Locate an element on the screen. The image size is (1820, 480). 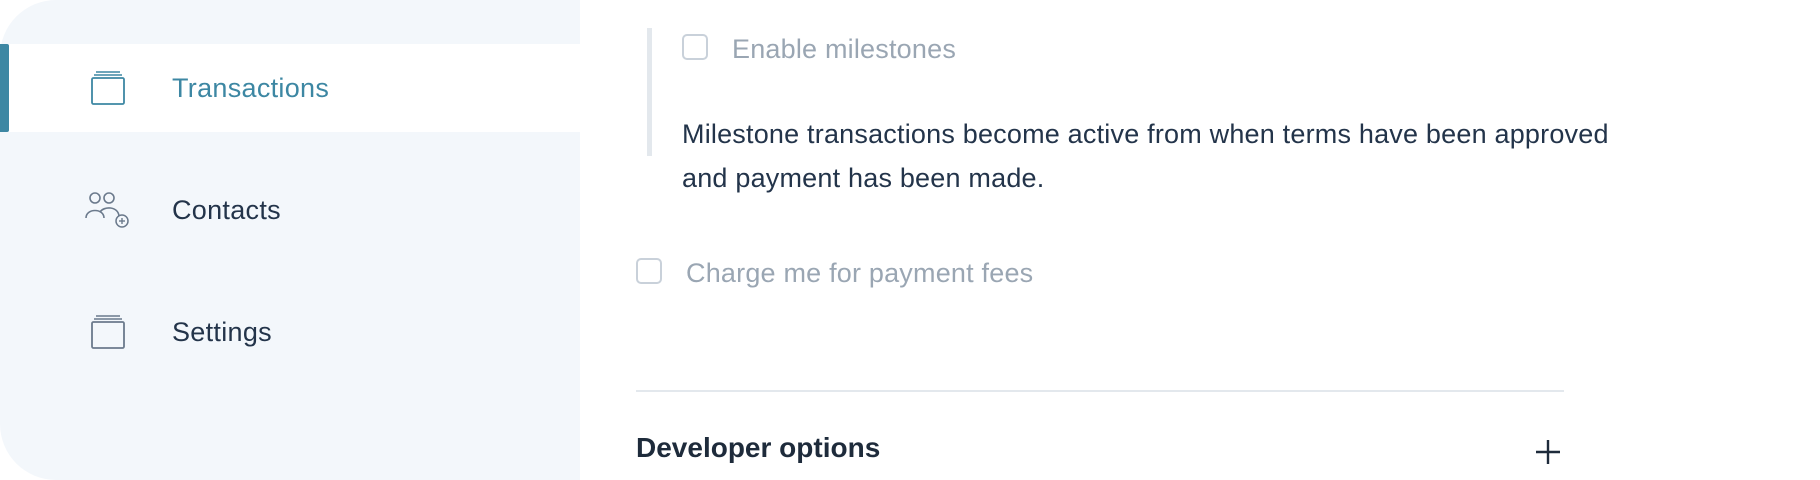
charge-fees-checkbox is located at coordinates (649, 271).